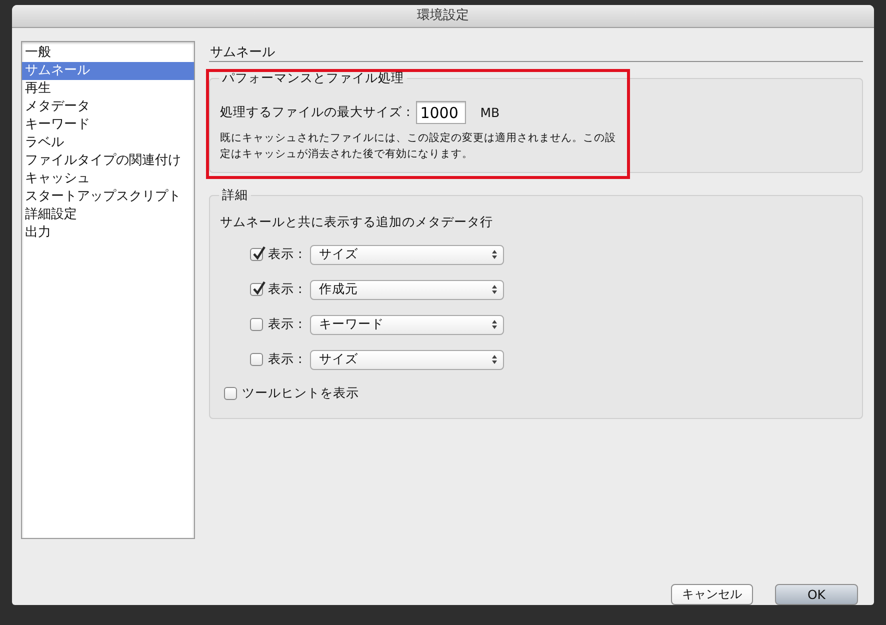 The height and width of the screenshot is (625, 886). I want to click on sidebar-item: キャッシュ, so click(108, 179).